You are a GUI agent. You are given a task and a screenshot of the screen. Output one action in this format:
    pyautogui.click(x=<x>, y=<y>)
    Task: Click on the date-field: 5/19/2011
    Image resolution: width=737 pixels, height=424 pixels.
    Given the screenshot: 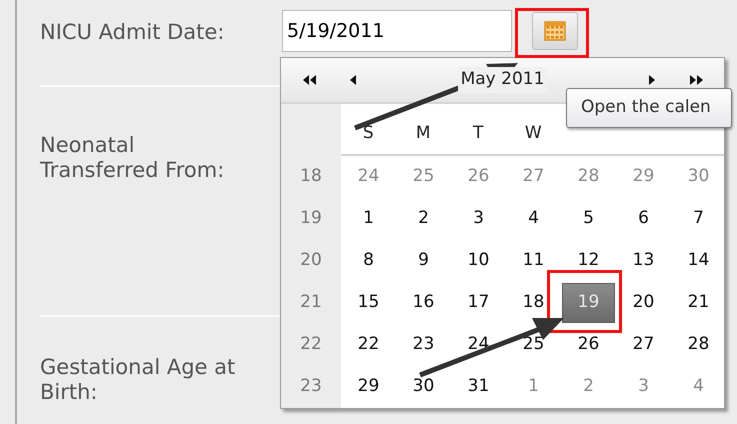 What is the action you would take?
    pyautogui.click(x=397, y=31)
    